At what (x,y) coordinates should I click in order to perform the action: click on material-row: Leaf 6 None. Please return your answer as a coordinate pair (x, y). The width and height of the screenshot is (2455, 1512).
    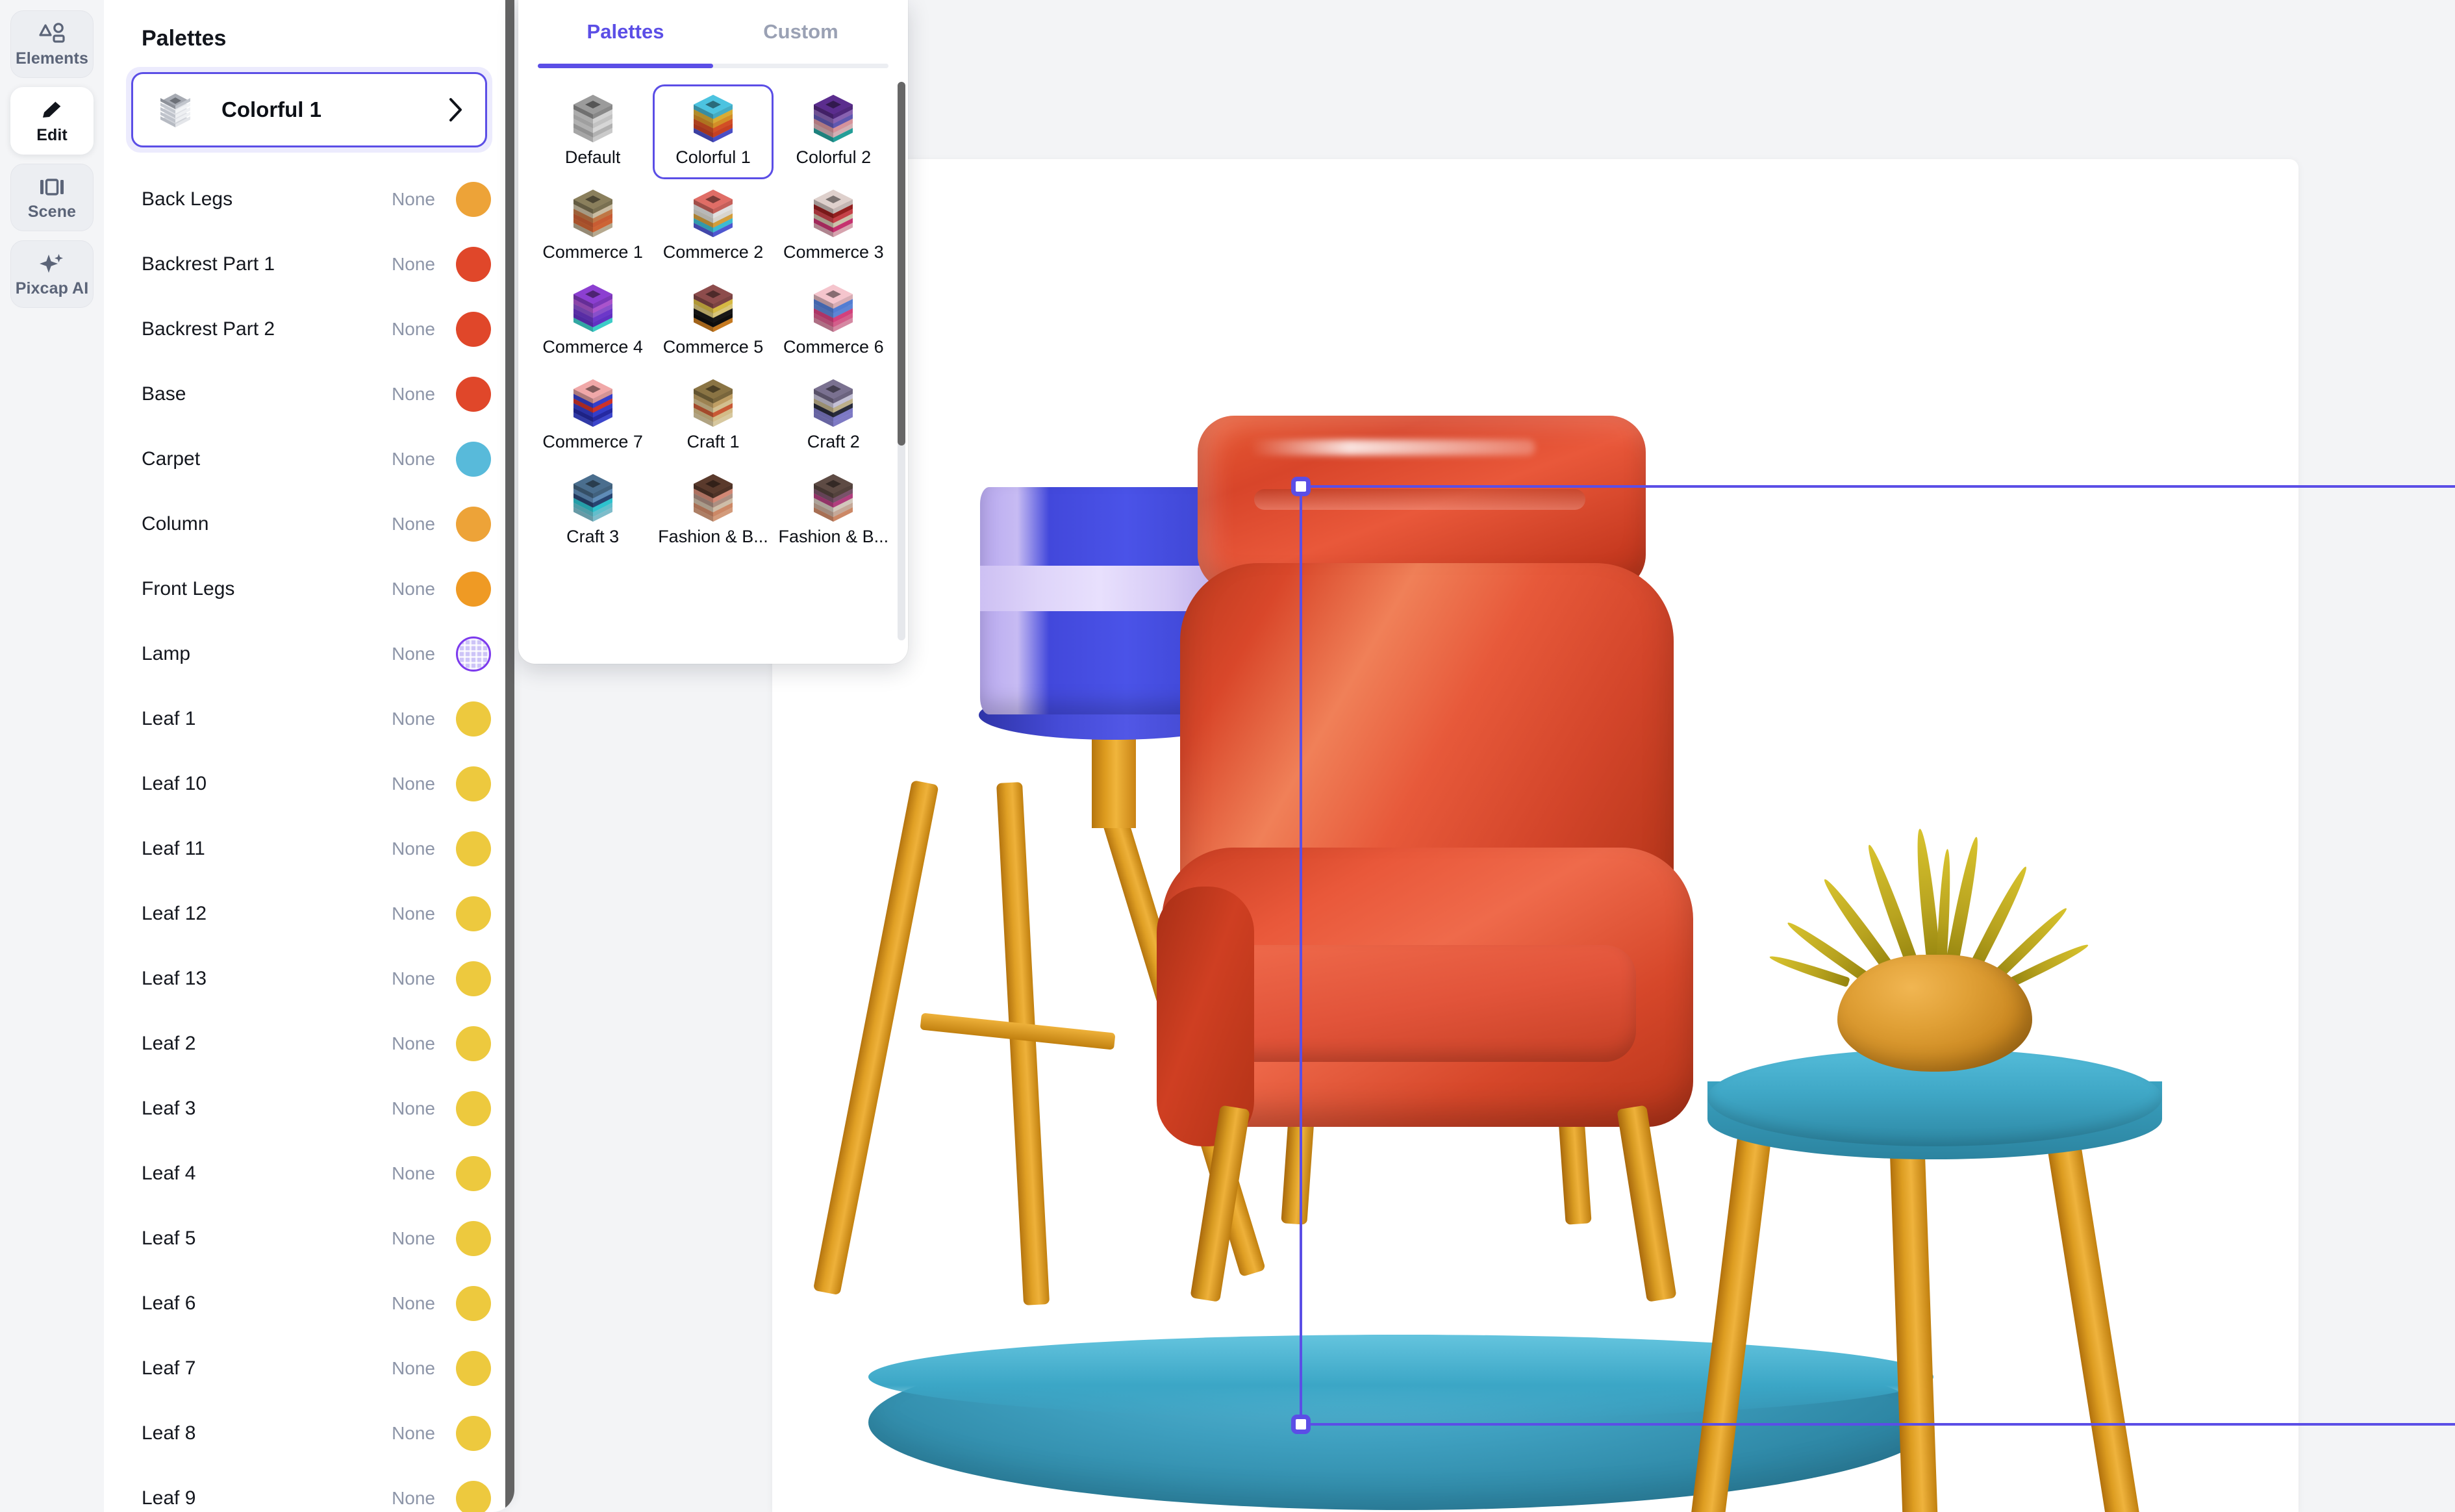
    Looking at the image, I should click on (309, 1304).